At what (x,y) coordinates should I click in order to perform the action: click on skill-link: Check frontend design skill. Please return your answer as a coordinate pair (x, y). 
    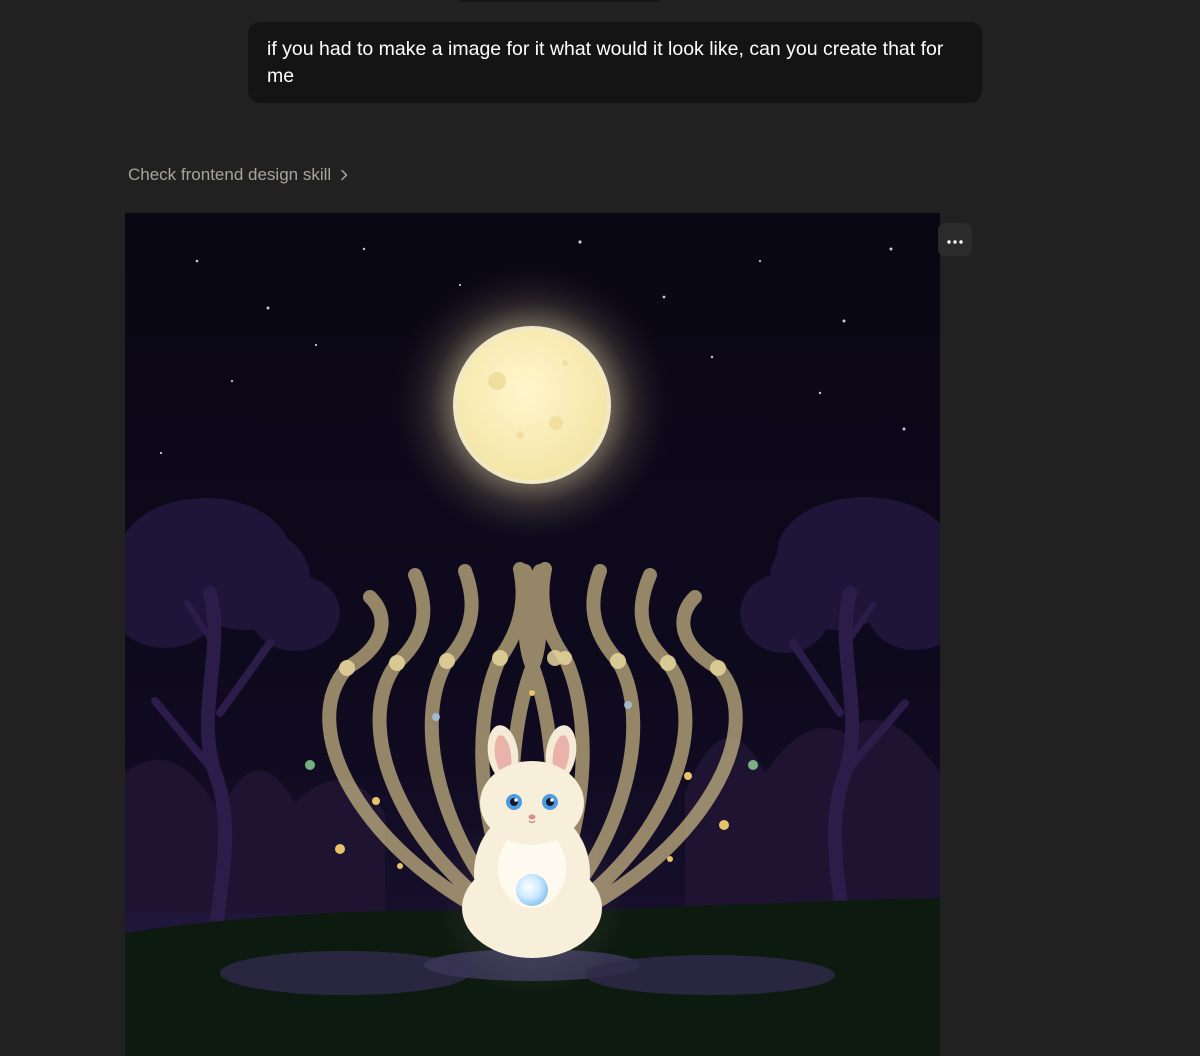
    Looking at the image, I should click on (238, 175).